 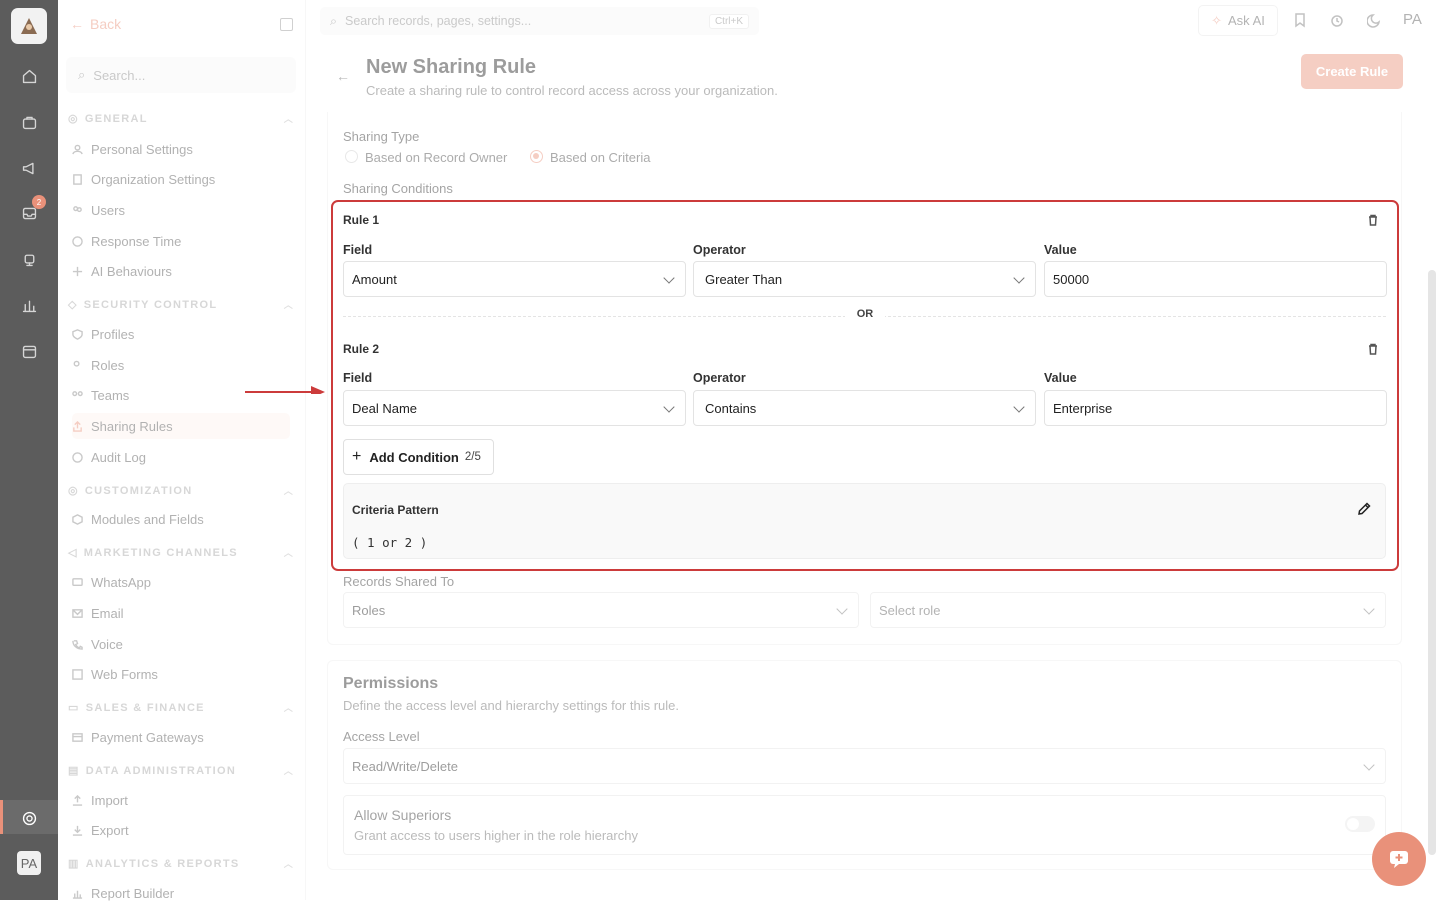 What do you see at coordinates (418, 457) in the screenshot?
I see `add-condition-button: + Add Condition 2/5` at bounding box center [418, 457].